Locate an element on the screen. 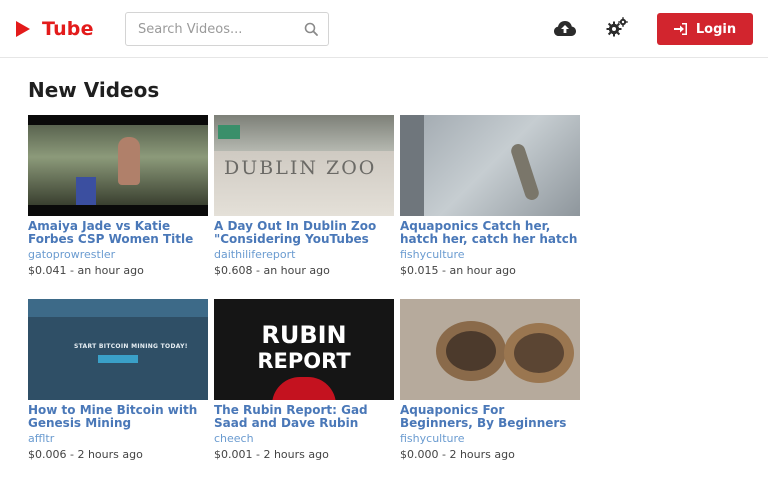 Image resolution: width=768 pixels, height=477 pixels. video-author: daithilifereport is located at coordinates (304, 255).